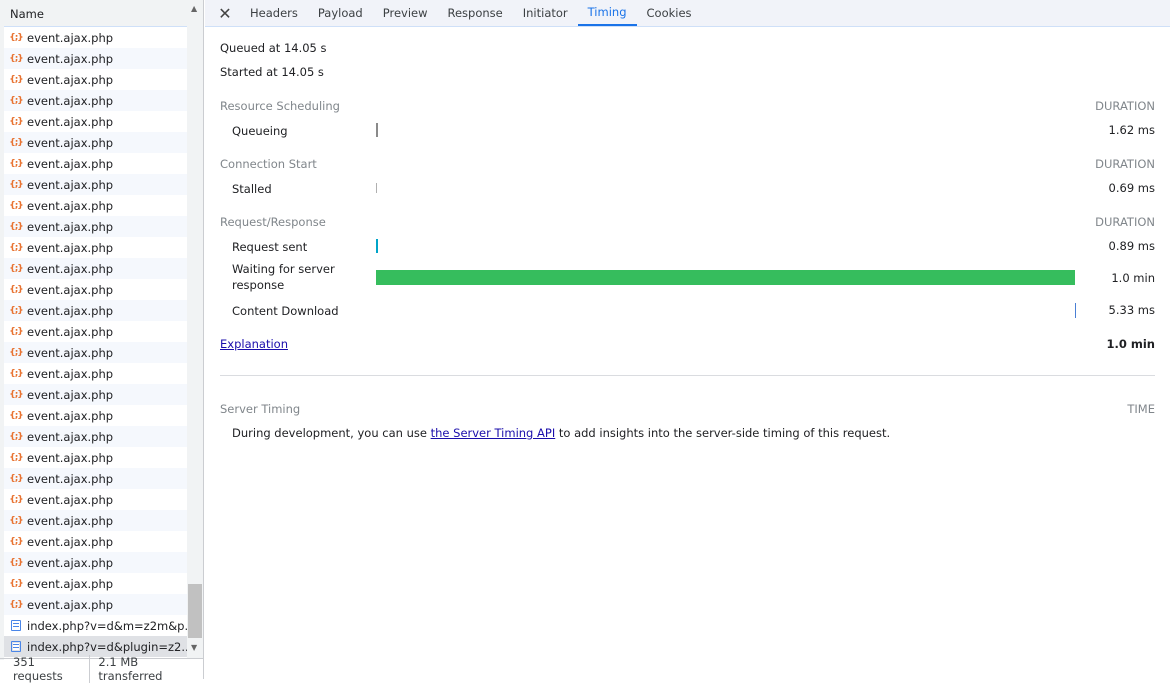 Image resolution: width=1170 pixels, height=683 pixels. What do you see at coordinates (283, 277) in the screenshot?
I see `timing-label: Waiting for server response` at bounding box center [283, 277].